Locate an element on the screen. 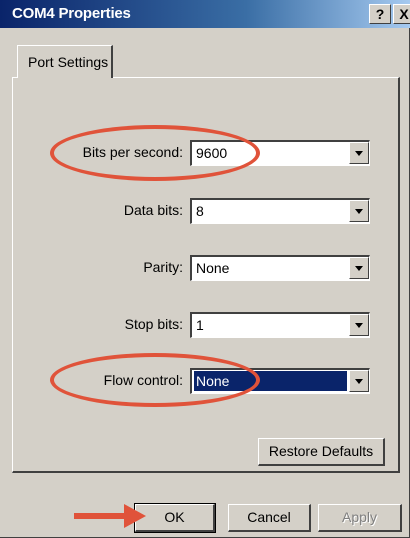 Image resolution: width=410 pixels, height=538 pixels. data-bits-select: 8 is located at coordinates (280, 211).